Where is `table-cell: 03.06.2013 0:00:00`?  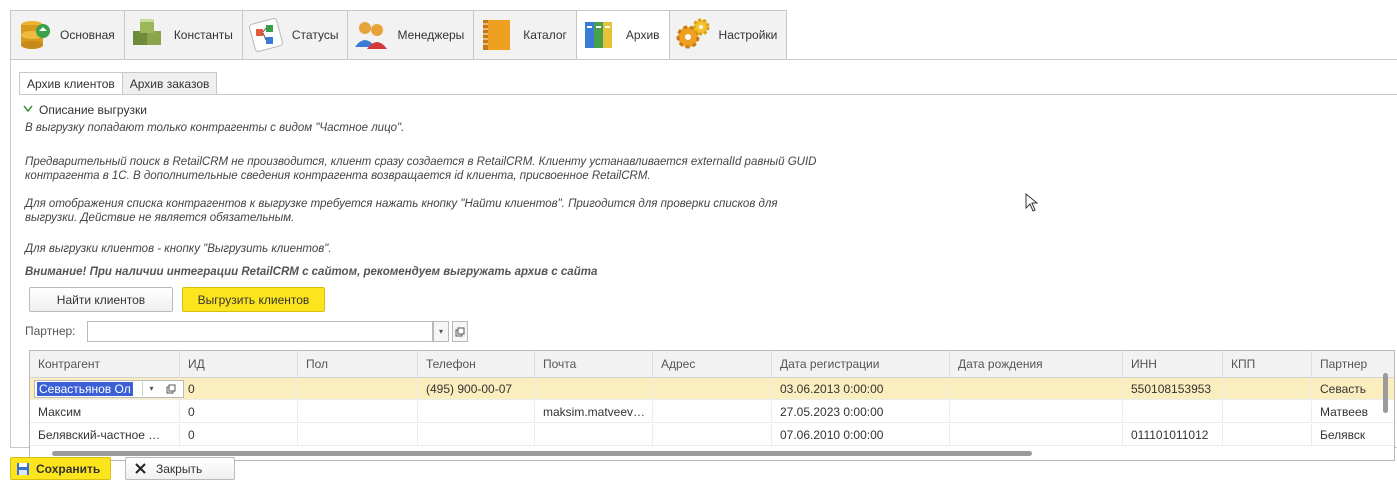 table-cell: 03.06.2013 0:00:00 is located at coordinates (861, 389).